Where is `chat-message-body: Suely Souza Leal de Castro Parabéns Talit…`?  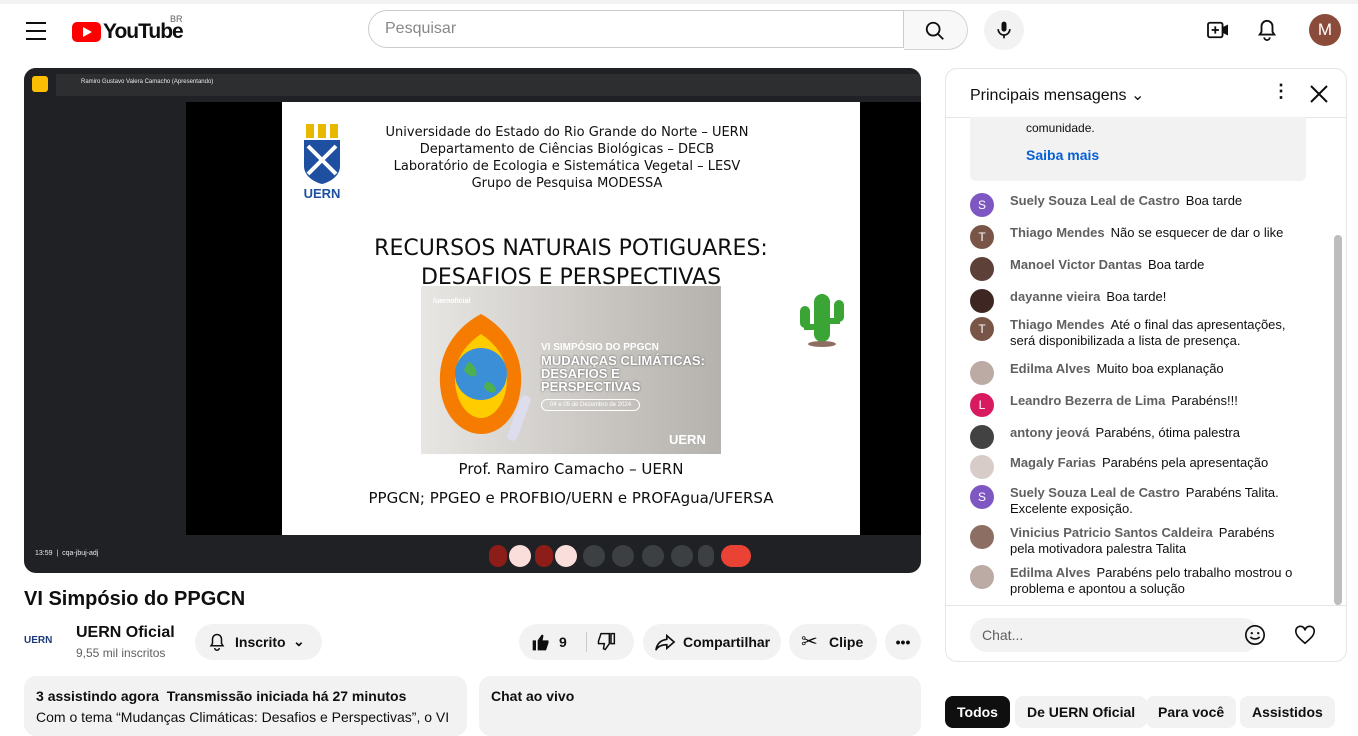 chat-message-body: Suely Souza Leal de Castro Parabéns Talit… is located at coordinates (1155, 501).